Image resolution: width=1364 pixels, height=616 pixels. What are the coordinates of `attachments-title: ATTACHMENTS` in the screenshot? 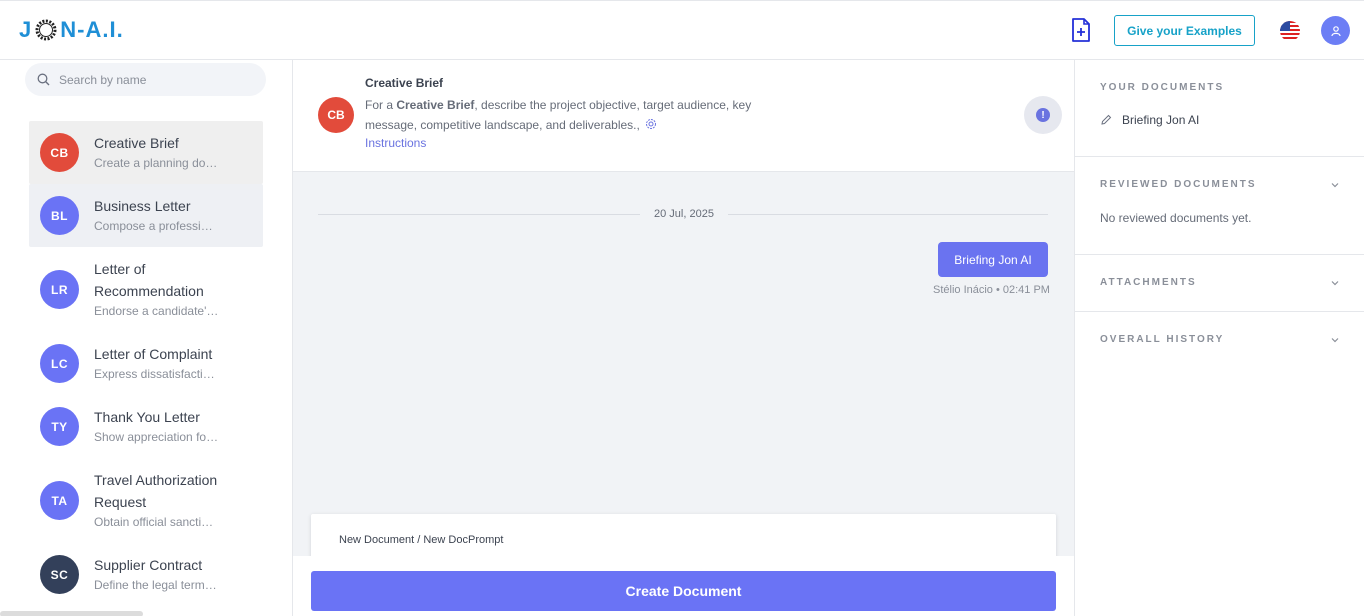 It's located at (1148, 282).